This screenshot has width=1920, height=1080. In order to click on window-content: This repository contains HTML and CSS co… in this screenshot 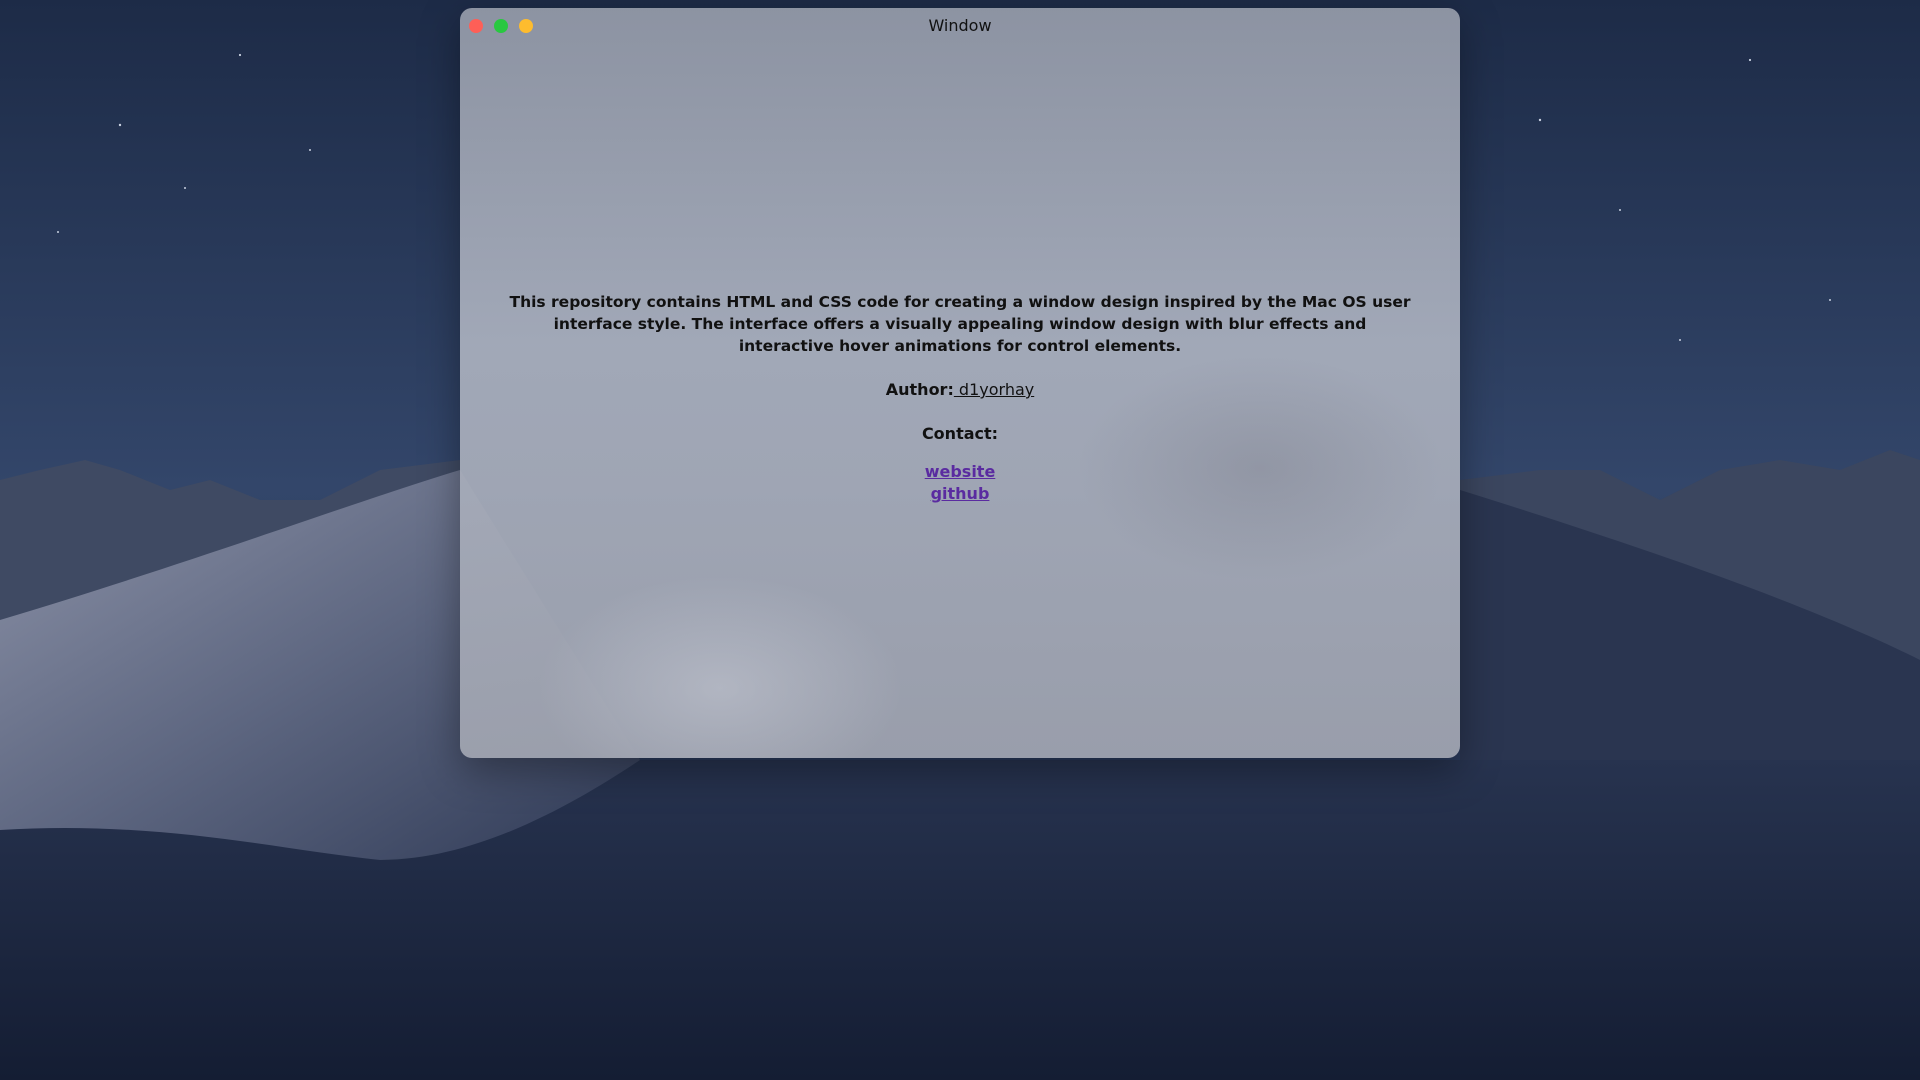, I will do `click(960, 398)`.